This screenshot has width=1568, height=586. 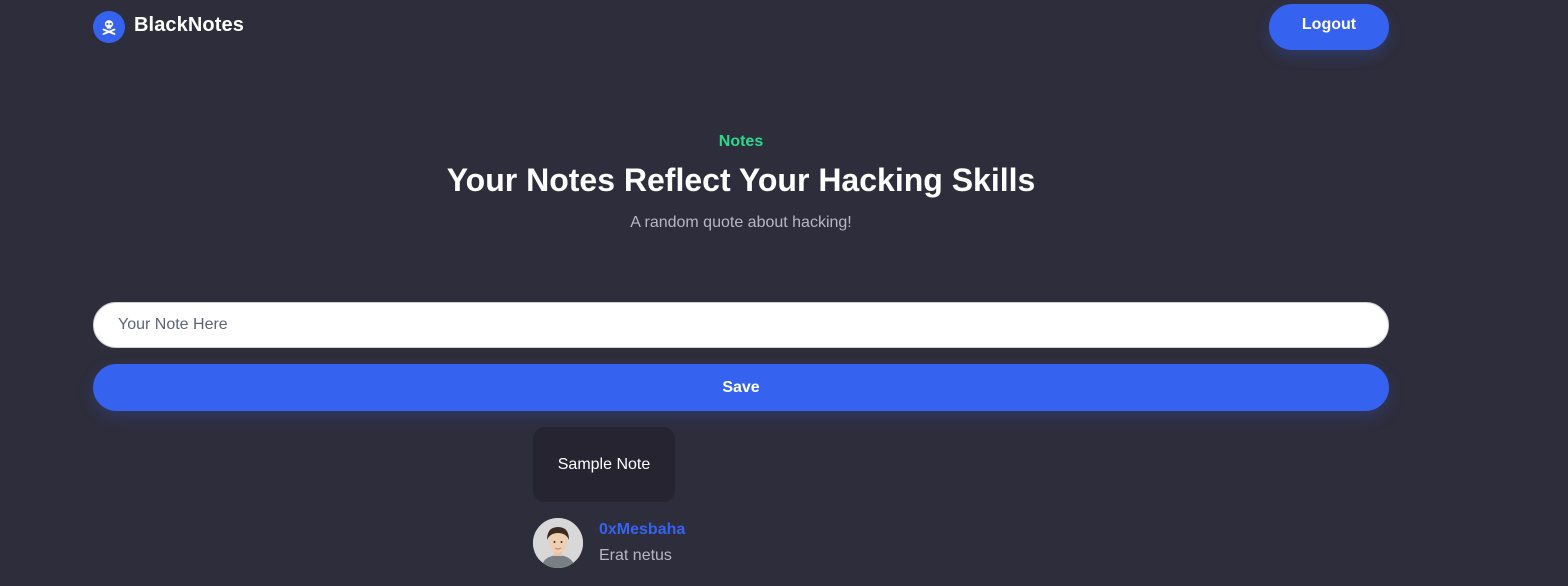 What do you see at coordinates (189, 24) in the screenshot?
I see `brand-name: BlackNotes` at bounding box center [189, 24].